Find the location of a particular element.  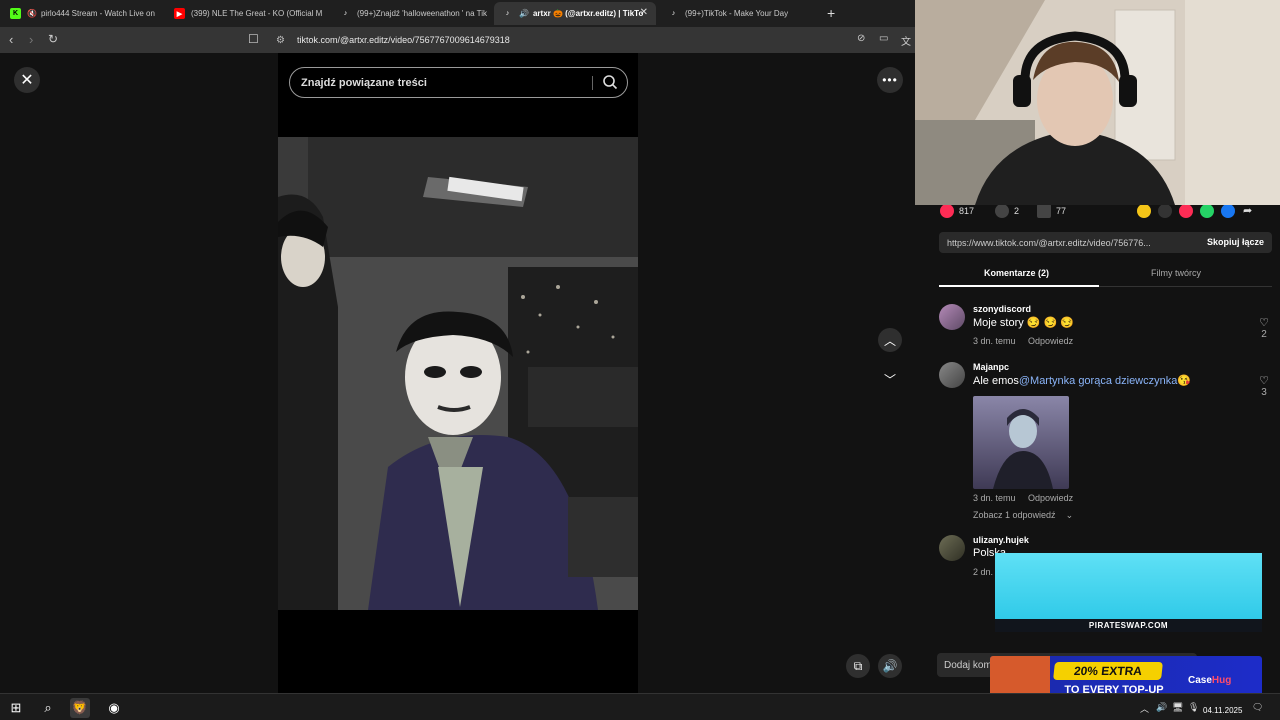

comment-time: 2 dn. is located at coordinates (983, 572).